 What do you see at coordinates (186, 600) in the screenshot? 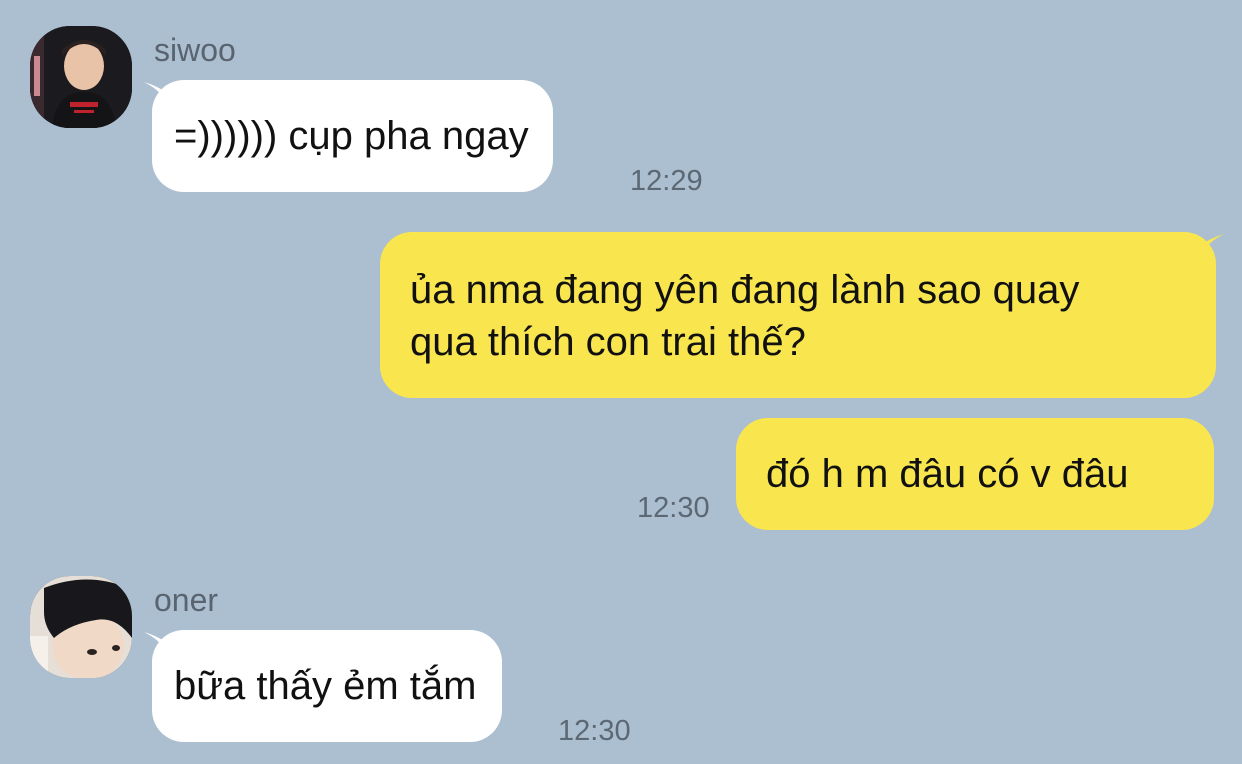
I see `sender-name: oner` at bounding box center [186, 600].